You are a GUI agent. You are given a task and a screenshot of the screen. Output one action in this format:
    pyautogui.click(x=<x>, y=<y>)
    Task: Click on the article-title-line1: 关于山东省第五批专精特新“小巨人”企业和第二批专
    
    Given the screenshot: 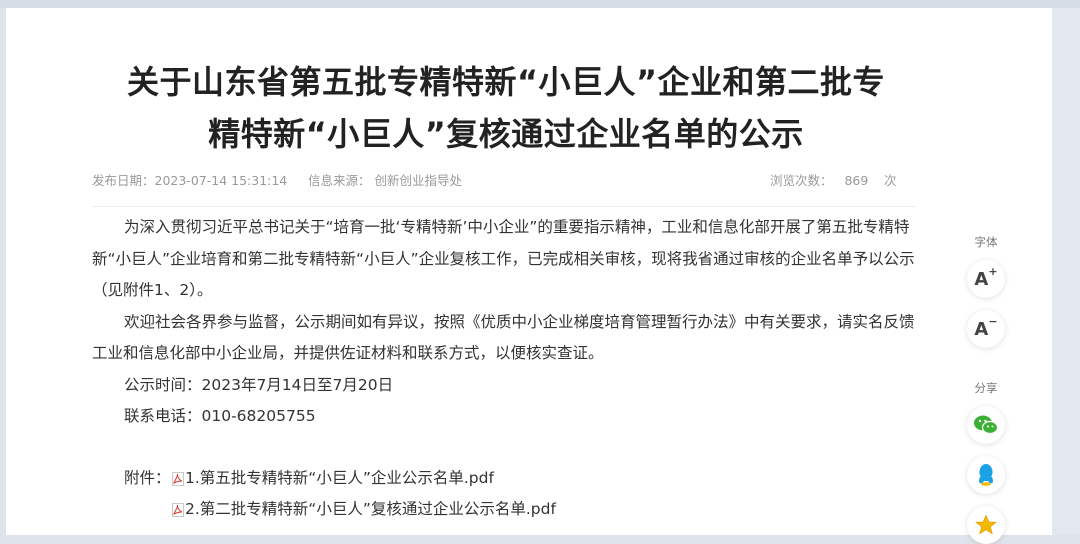 What is the action you would take?
    pyautogui.click(x=506, y=82)
    